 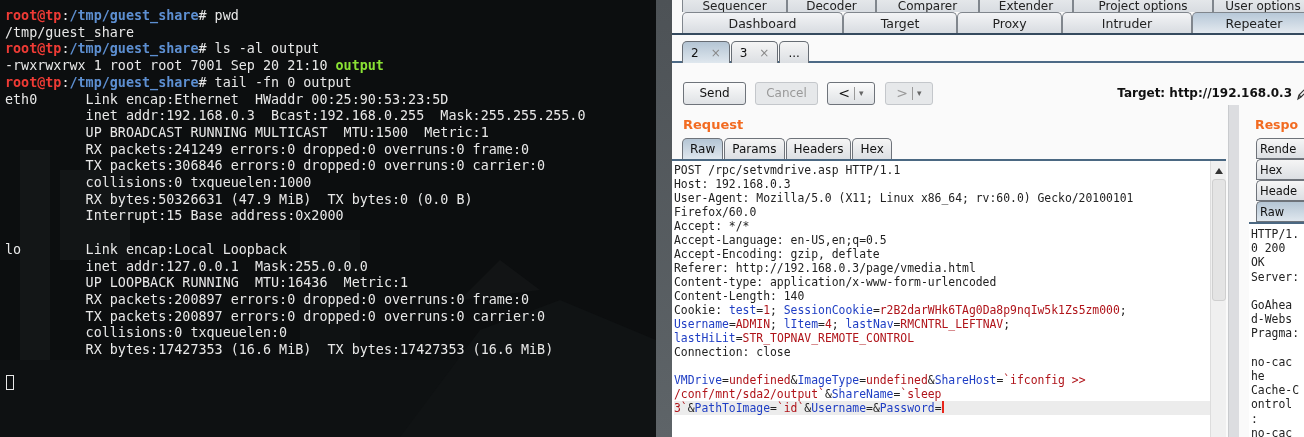 I want to click on request-line: Connection: close, so click(x=733, y=352).